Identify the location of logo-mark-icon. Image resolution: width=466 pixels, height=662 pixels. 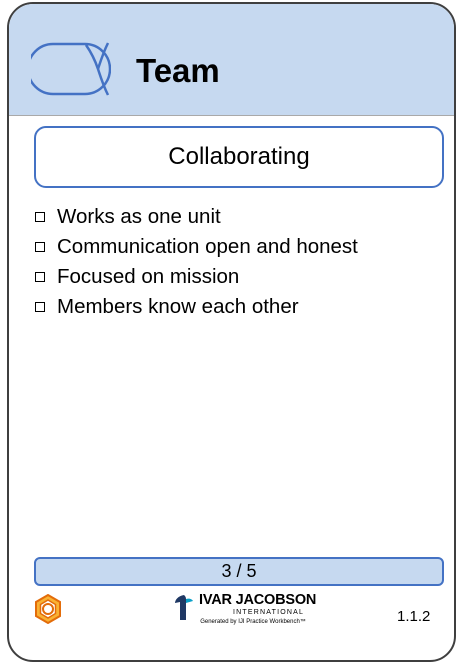
(184, 607).